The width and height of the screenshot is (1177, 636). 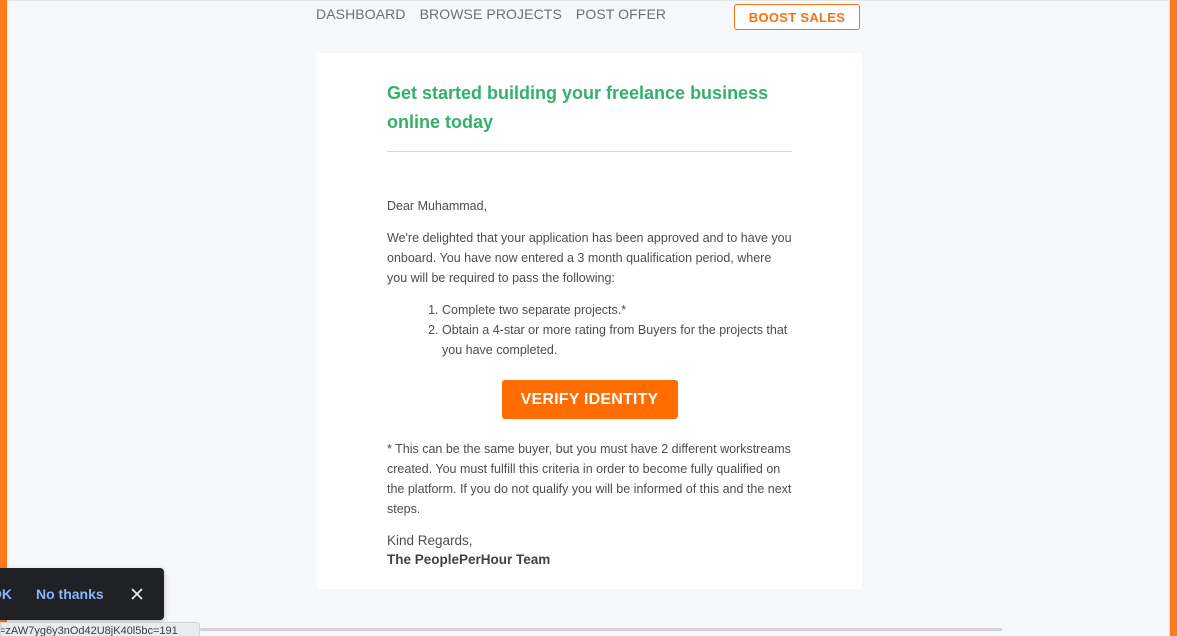 I want to click on greeting-text: Dear Muhammad,, so click(x=437, y=206).